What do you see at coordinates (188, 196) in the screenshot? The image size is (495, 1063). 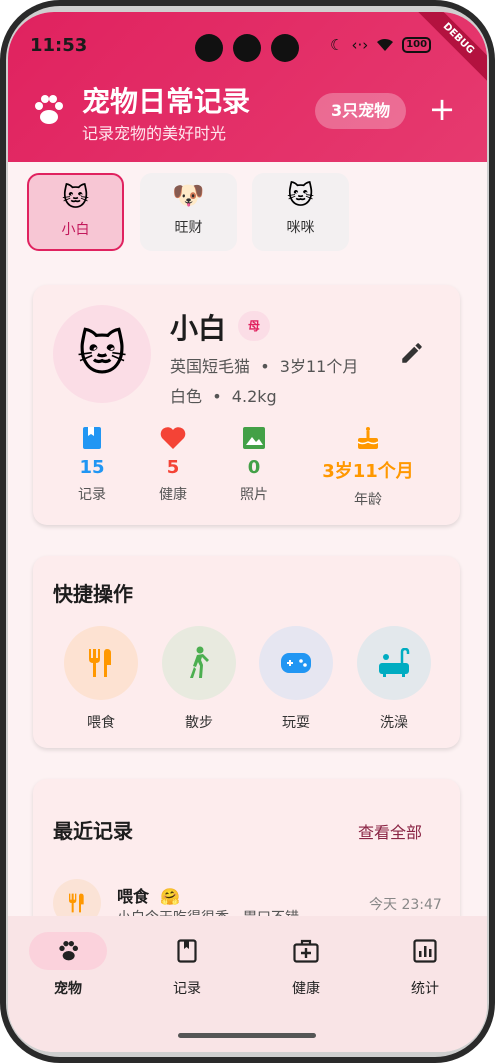 I see `dog-icon: 🐶` at bounding box center [188, 196].